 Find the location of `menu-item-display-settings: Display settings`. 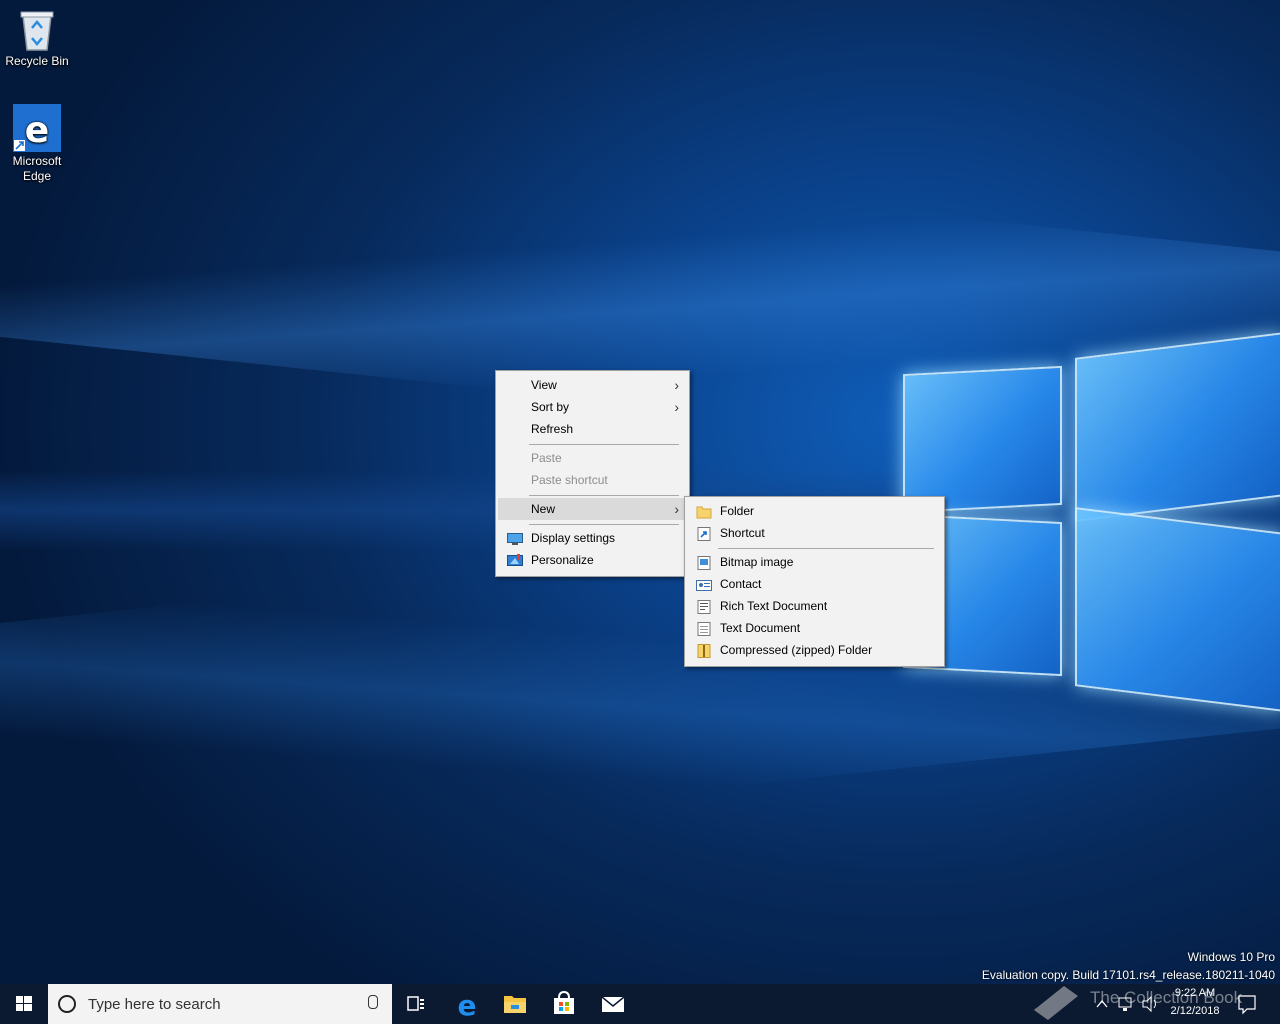

menu-item-display-settings: Display settings is located at coordinates (592, 538).